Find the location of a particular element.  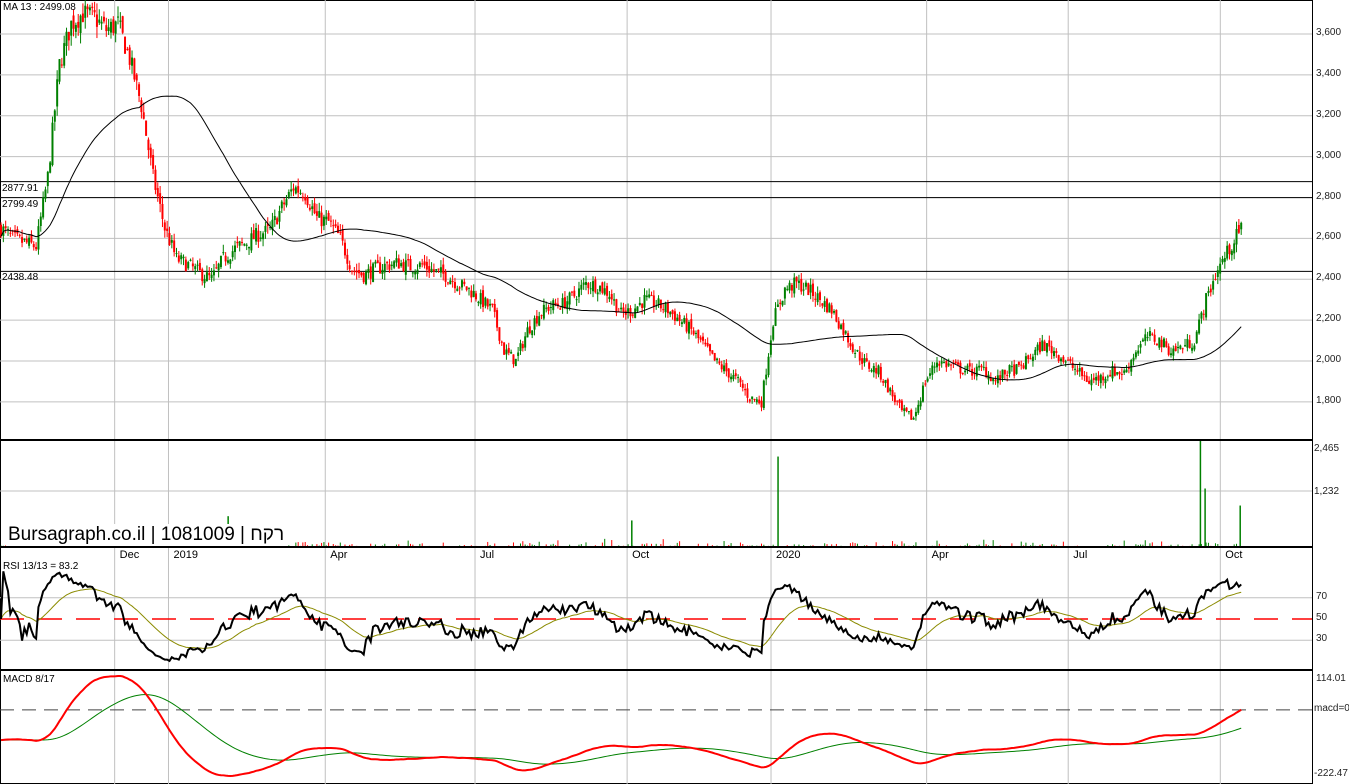

price-tick-label: 2,600 is located at coordinates (1329, 237).